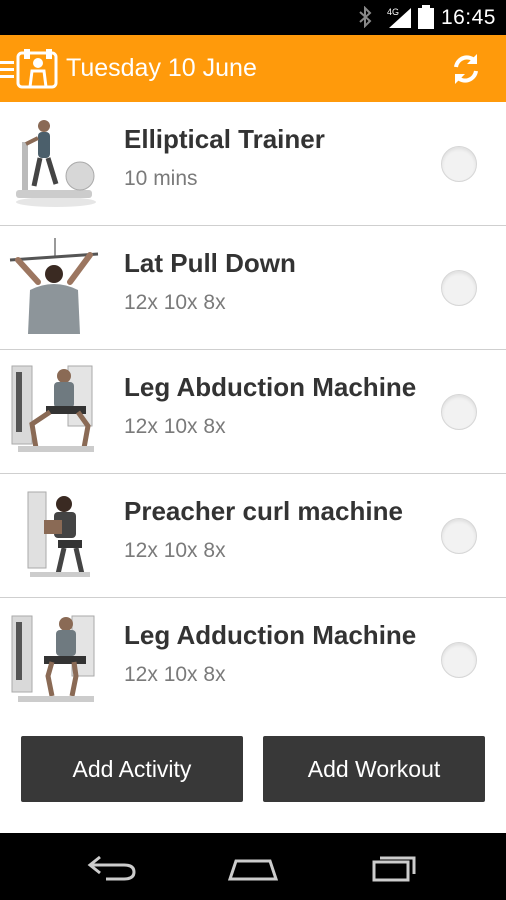 Image resolution: width=506 pixels, height=900 pixels. What do you see at coordinates (7, 69) in the screenshot?
I see `menu-icon` at bounding box center [7, 69].